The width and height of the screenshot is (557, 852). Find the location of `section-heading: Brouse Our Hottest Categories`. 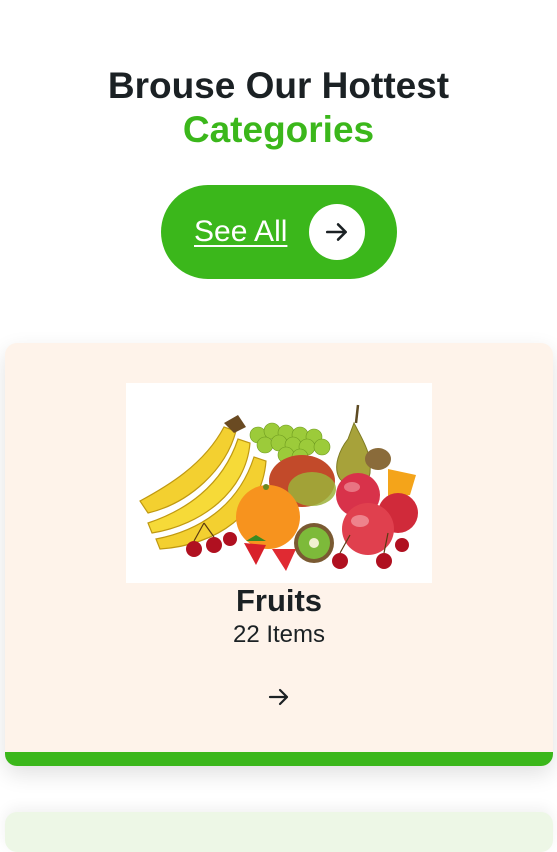

section-heading: Brouse Our Hottest Categories is located at coordinates (278, 108).